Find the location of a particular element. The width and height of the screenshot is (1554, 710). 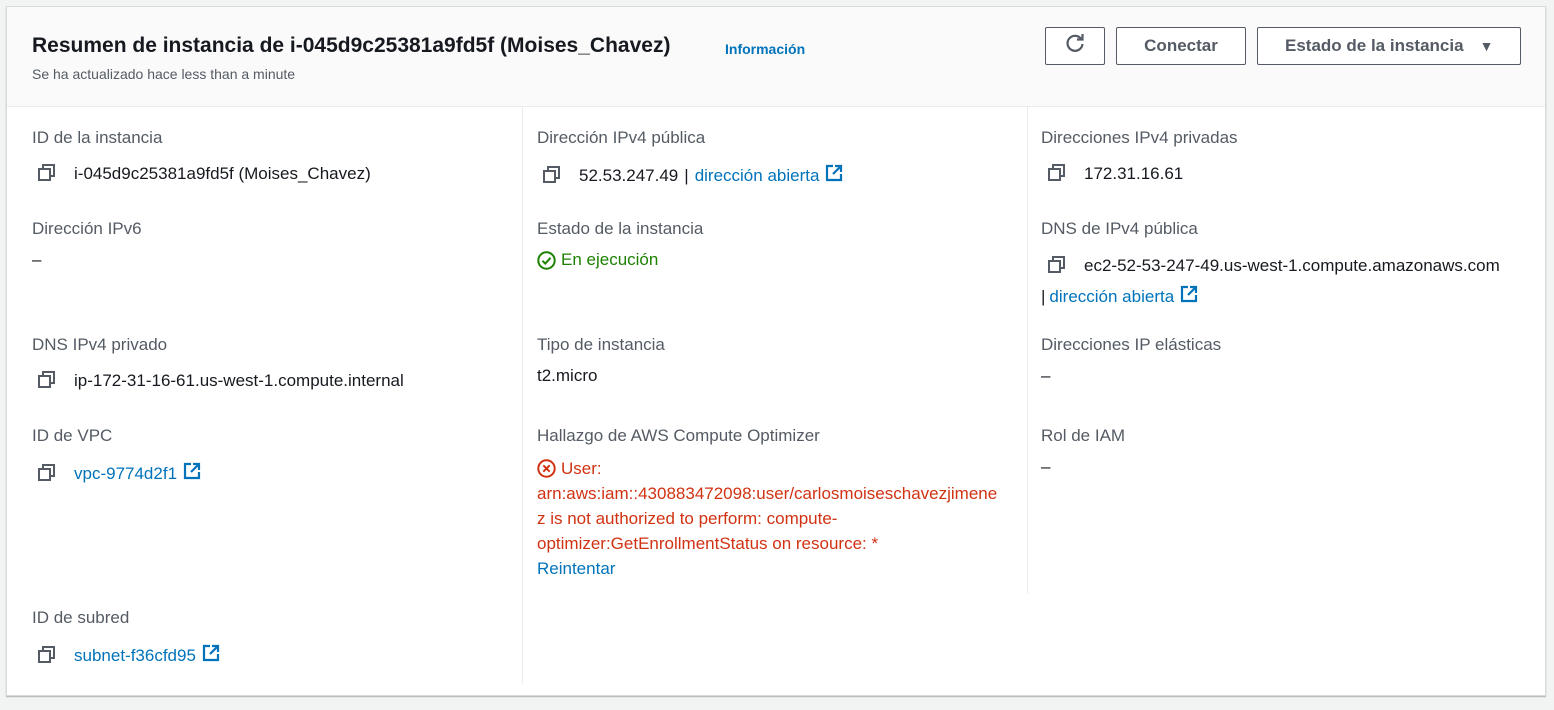

error-line: User: is located at coordinates (779, 468).